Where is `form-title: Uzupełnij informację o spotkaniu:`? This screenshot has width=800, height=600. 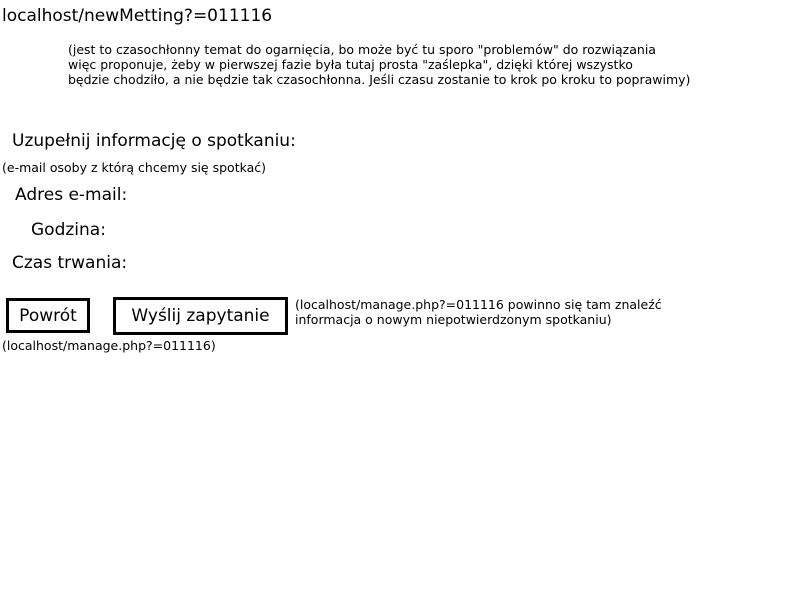
form-title: Uzupełnij informację o spotkaniu: is located at coordinates (154, 141).